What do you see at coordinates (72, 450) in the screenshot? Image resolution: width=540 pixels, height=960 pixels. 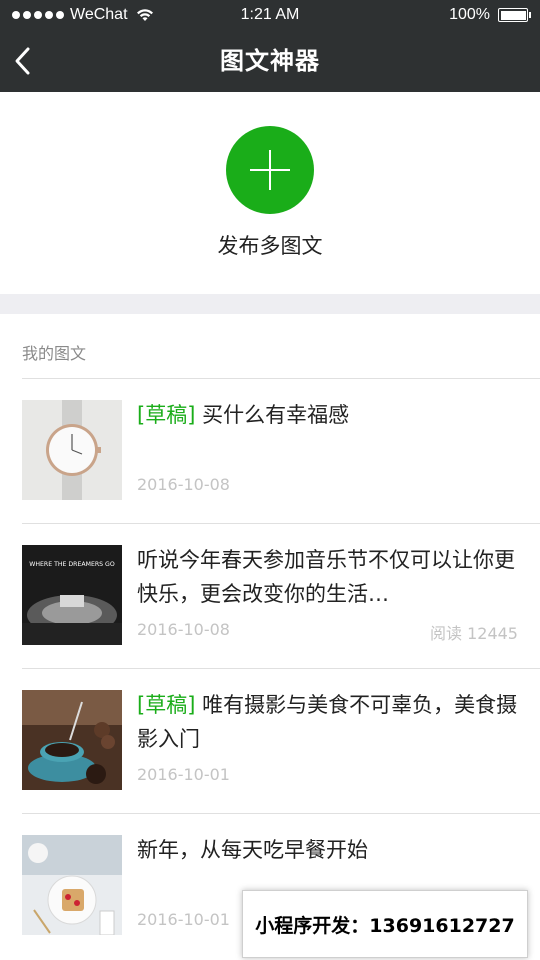 I see `thumbnail-watch` at bounding box center [72, 450].